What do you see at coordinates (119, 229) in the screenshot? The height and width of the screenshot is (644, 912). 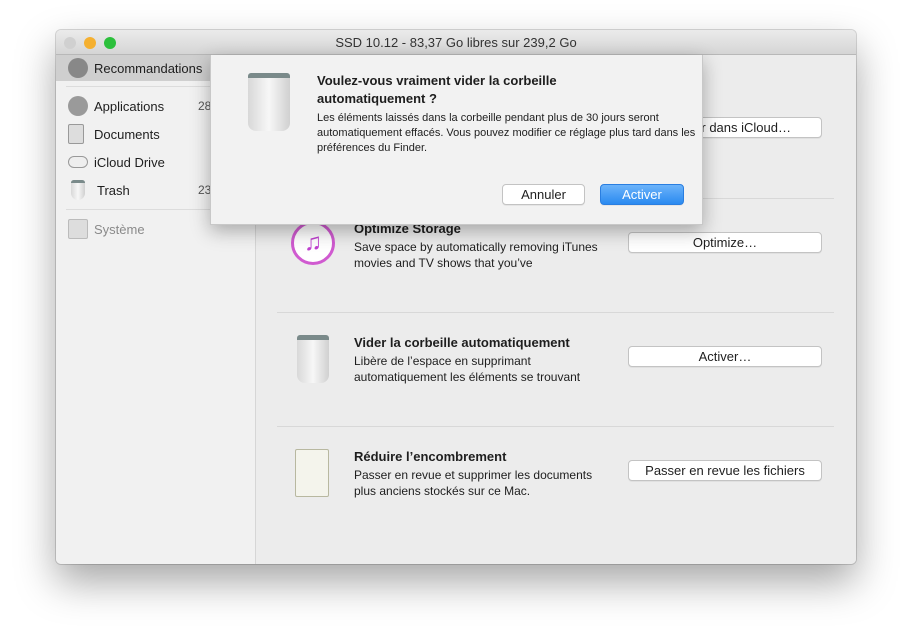 I see `sidebar-item-label: Système` at bounding box center [119, 229].